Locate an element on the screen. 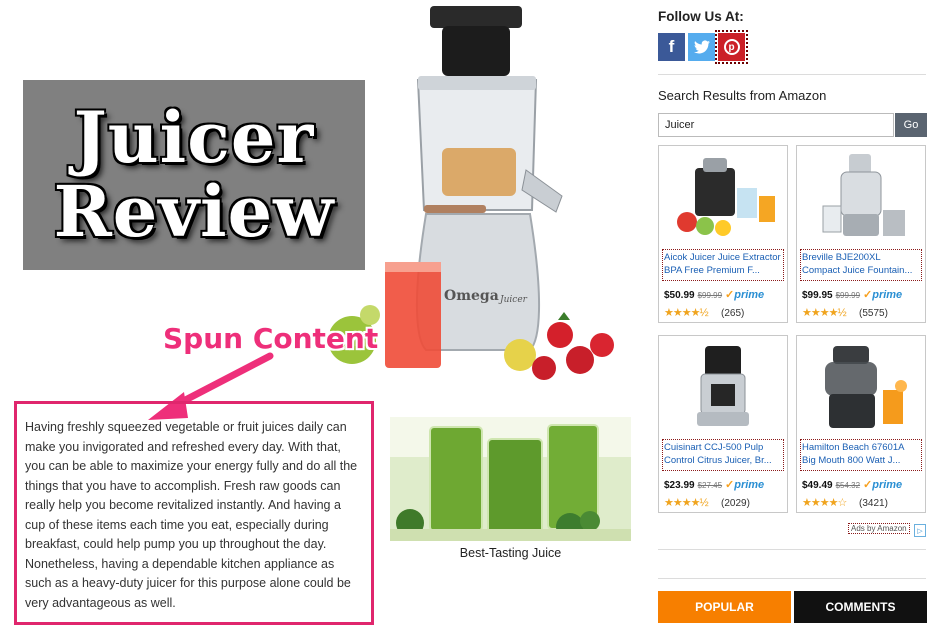  amazon-search-input is located at coordinates (776, 125).